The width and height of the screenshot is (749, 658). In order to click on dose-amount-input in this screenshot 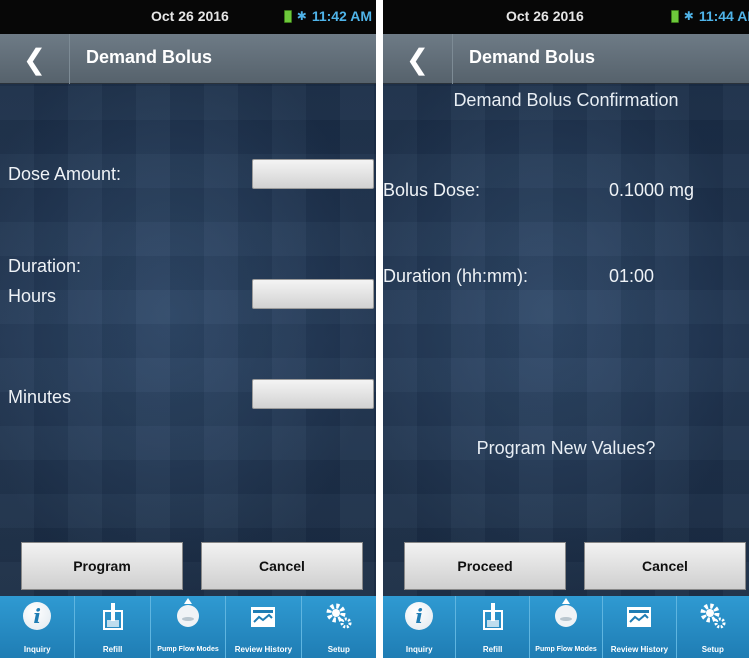, I will do `click(313, 174)`.